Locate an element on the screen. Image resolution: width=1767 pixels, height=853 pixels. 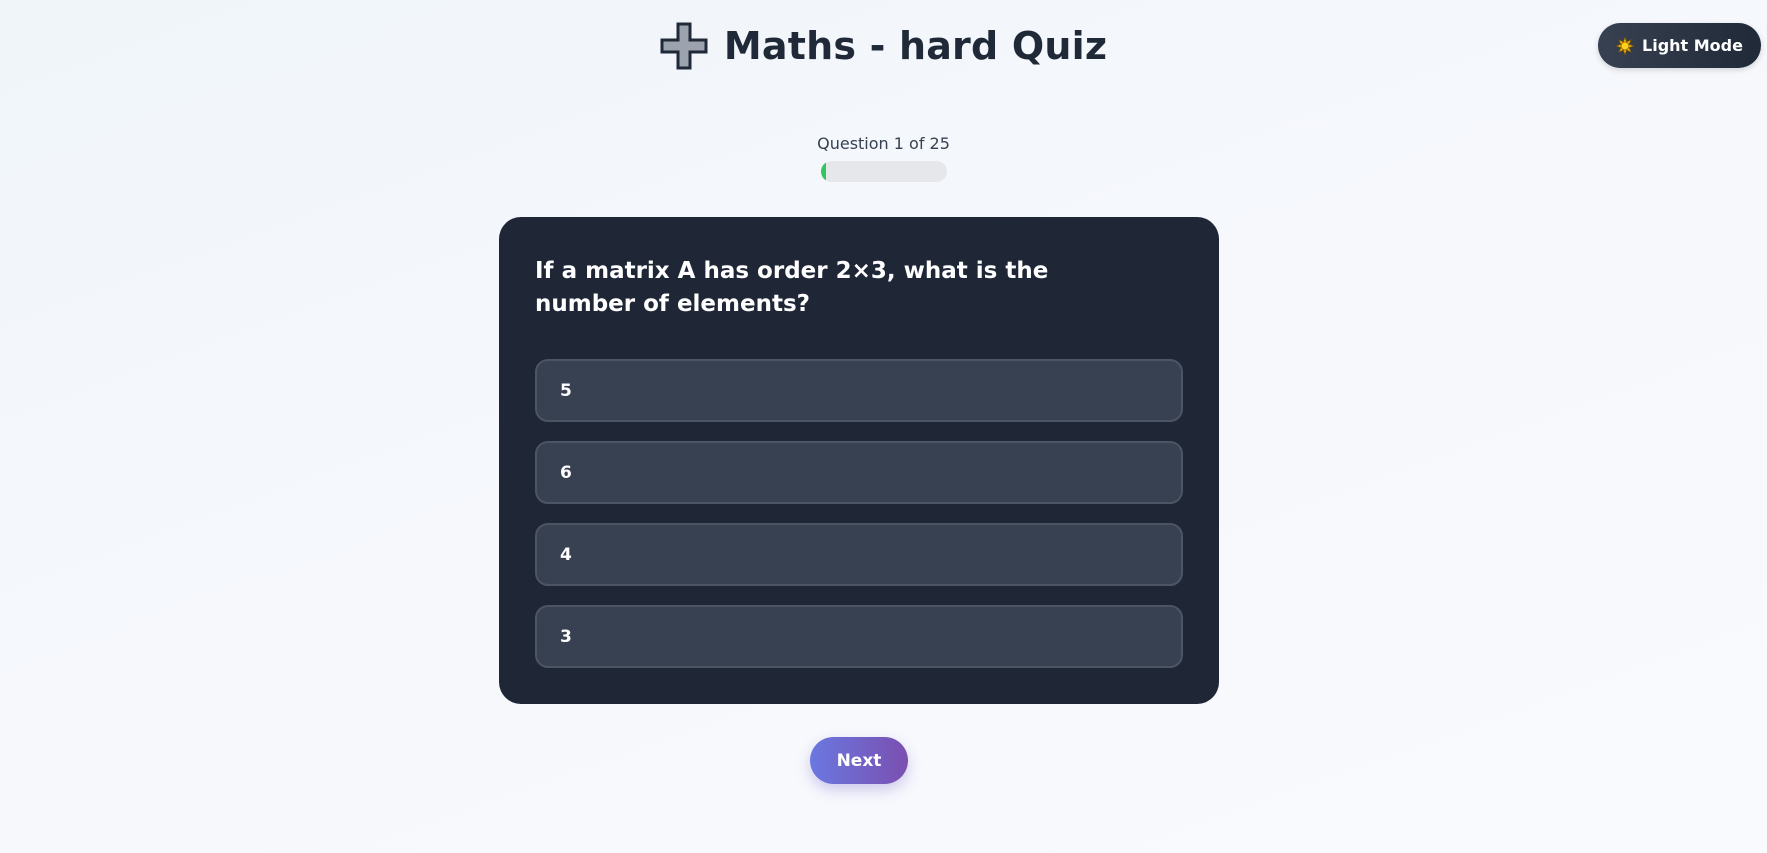
page-header: Maths - hard Quiz is located at coordinates (883, 46).